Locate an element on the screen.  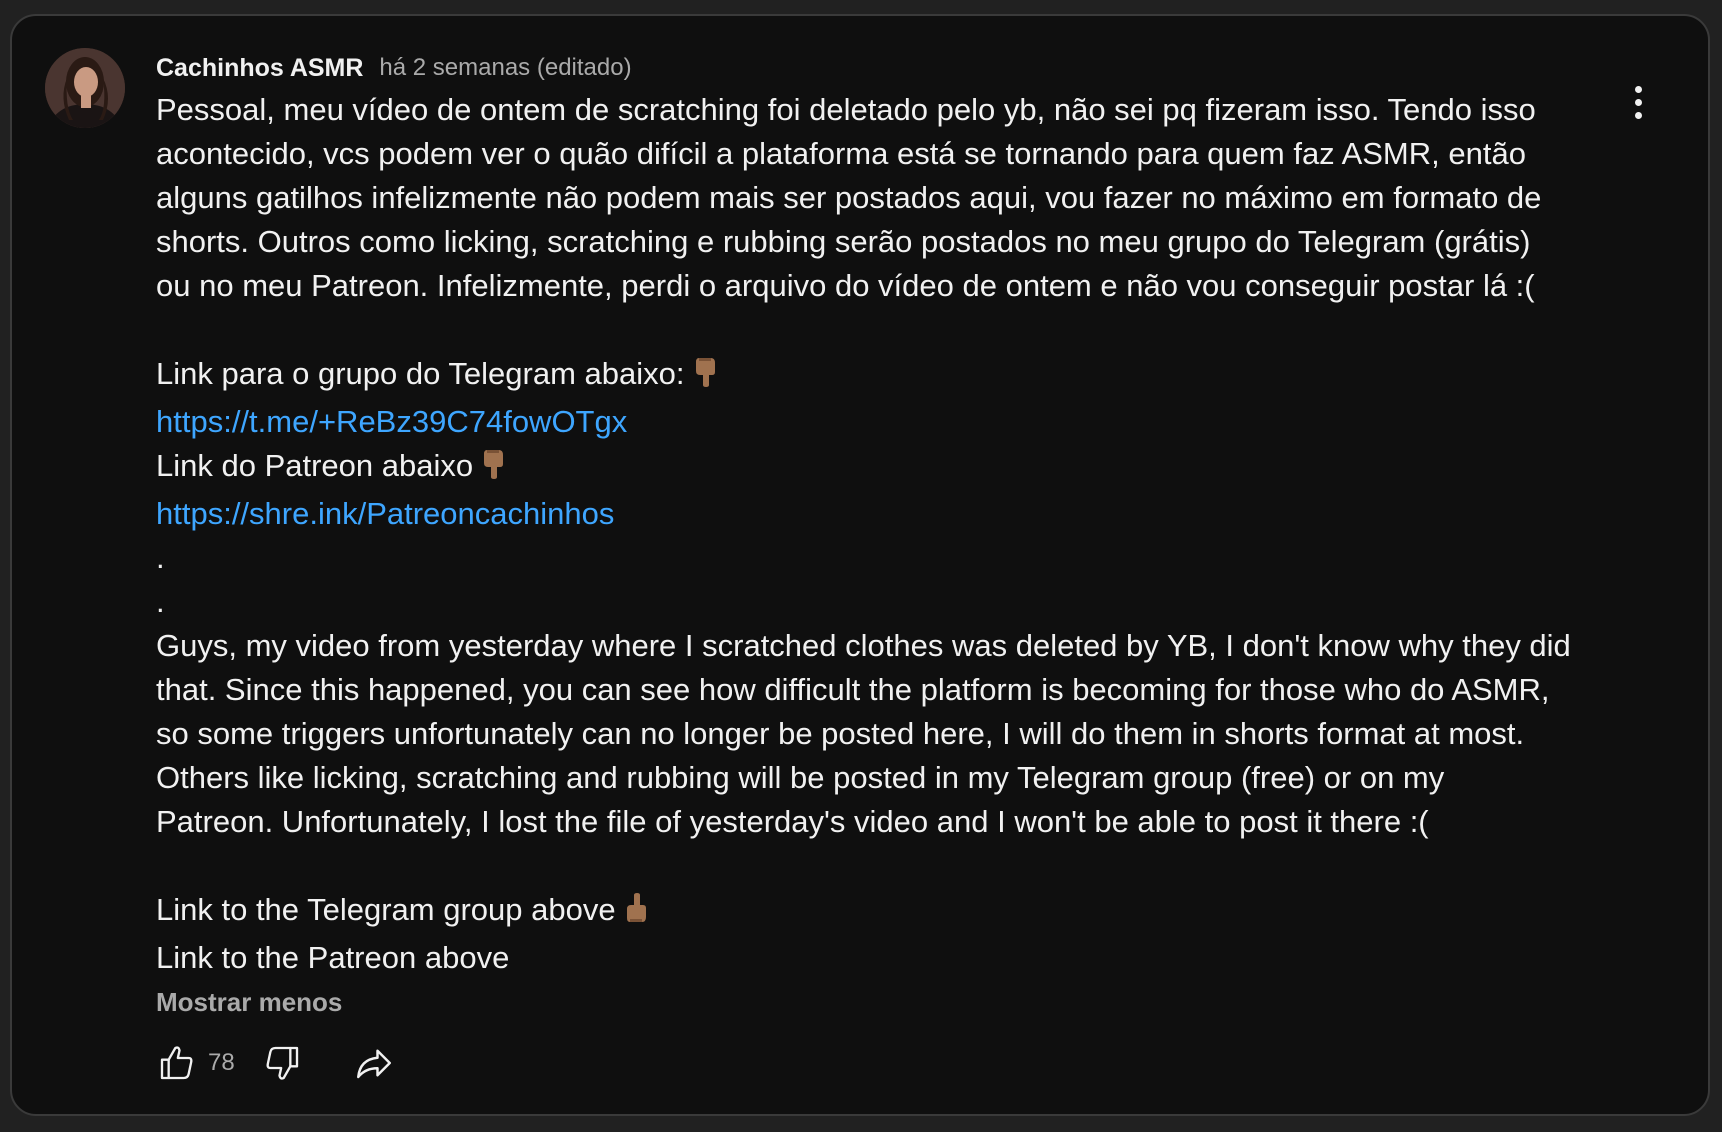
more-options-icon is located at coordinates (1638, 102).